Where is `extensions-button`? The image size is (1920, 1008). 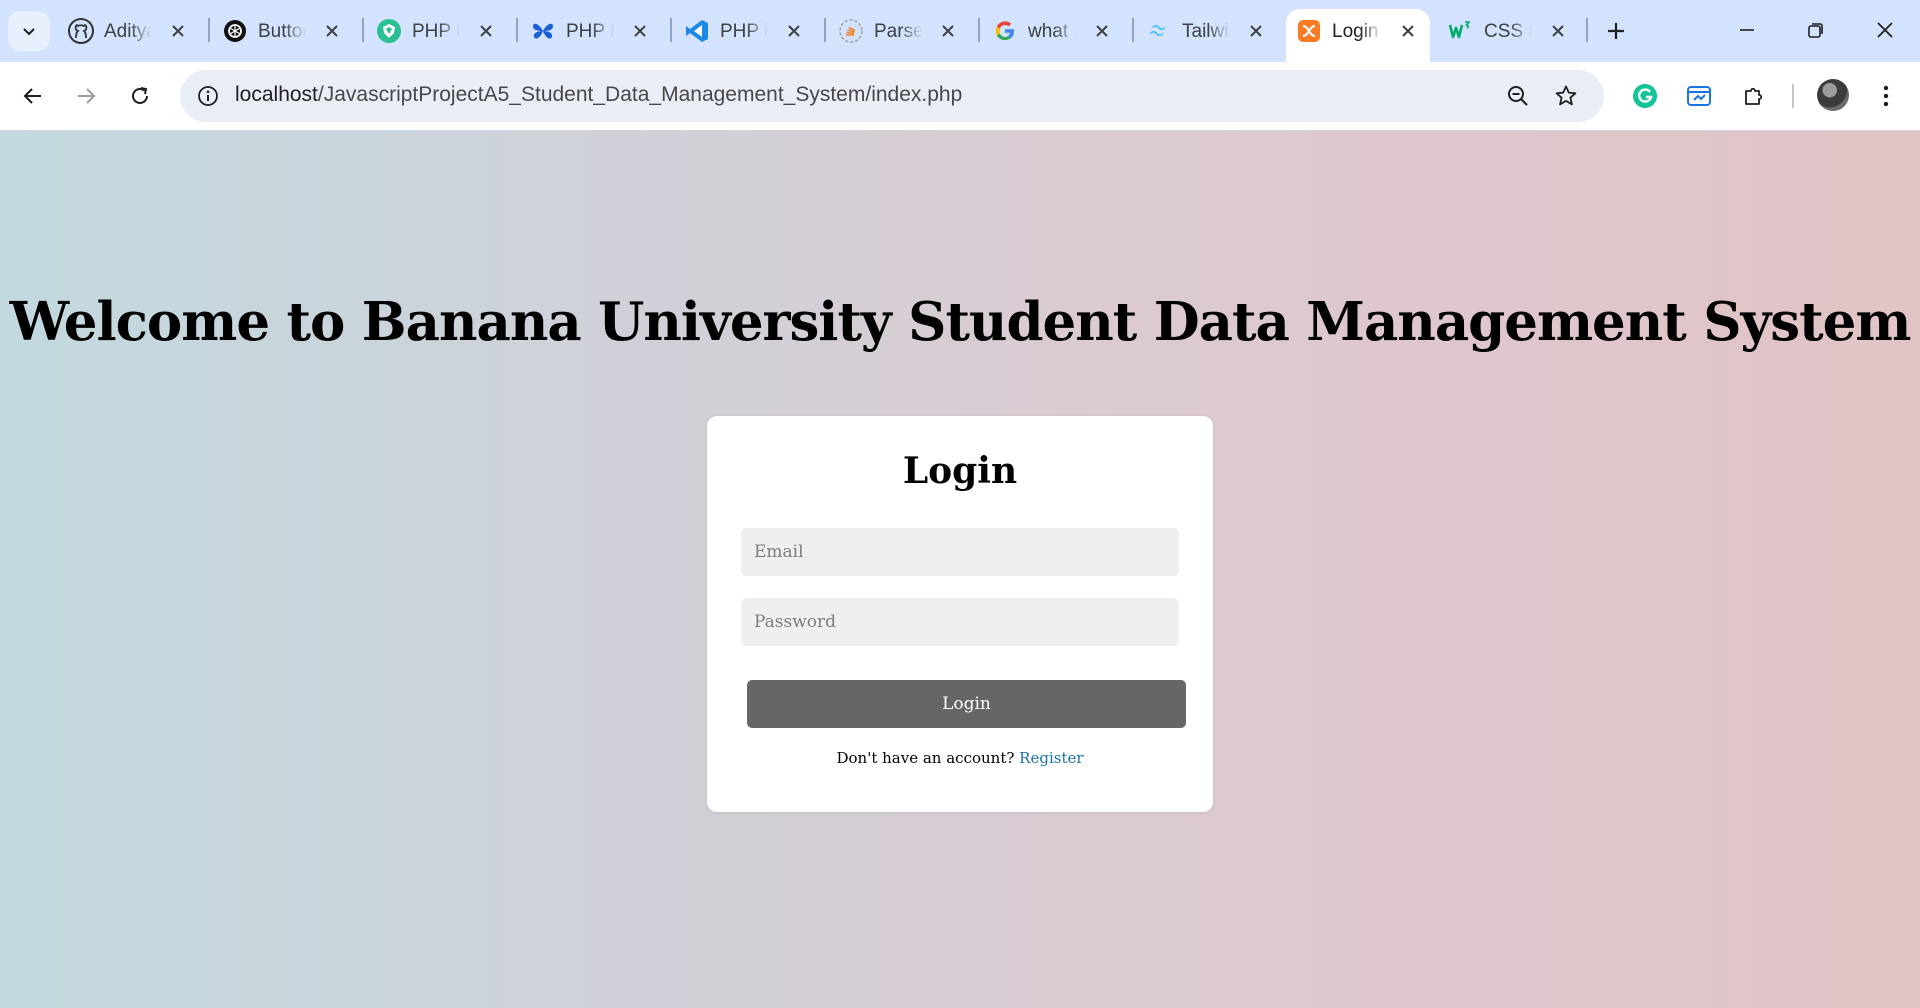
extensions-button is located at coordinates (1754, 96).